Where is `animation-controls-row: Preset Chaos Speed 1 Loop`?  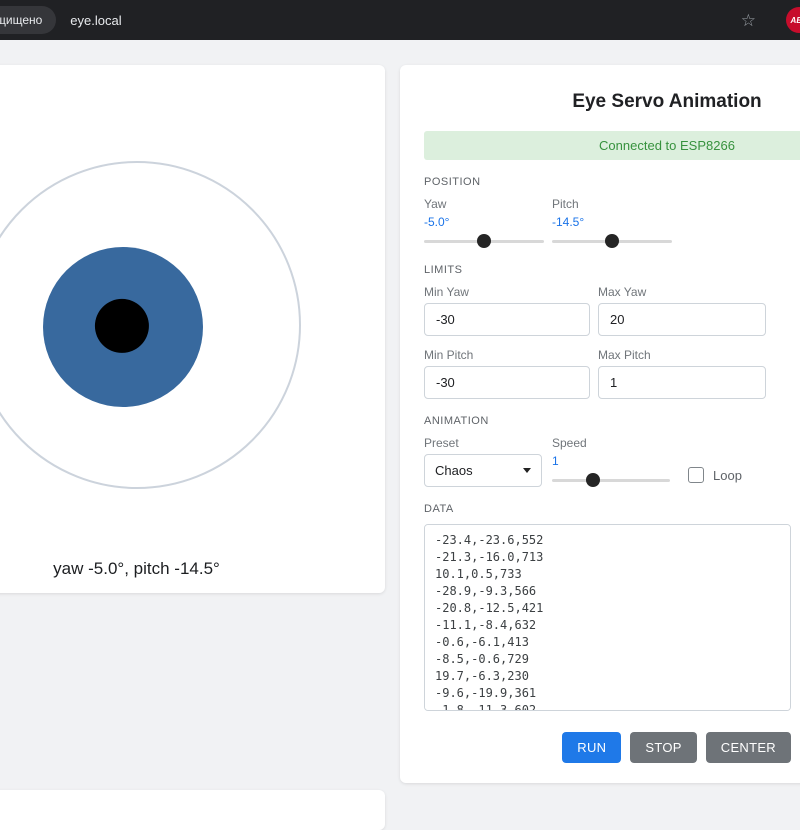
animation-controls-row: Preset Chaos Speed 1 Loop is located at coordinates (612, 461).